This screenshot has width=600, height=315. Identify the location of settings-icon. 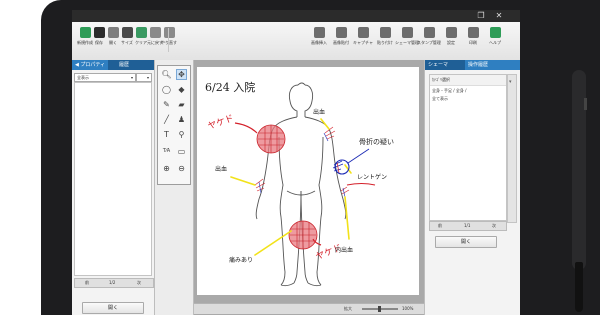
(451, 32).